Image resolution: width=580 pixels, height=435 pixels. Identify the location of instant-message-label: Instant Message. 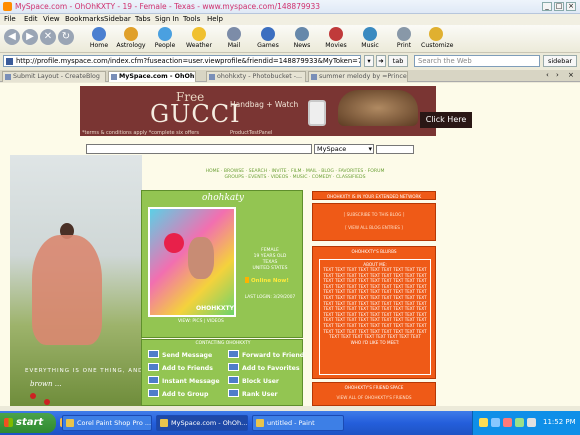
(191, 381).